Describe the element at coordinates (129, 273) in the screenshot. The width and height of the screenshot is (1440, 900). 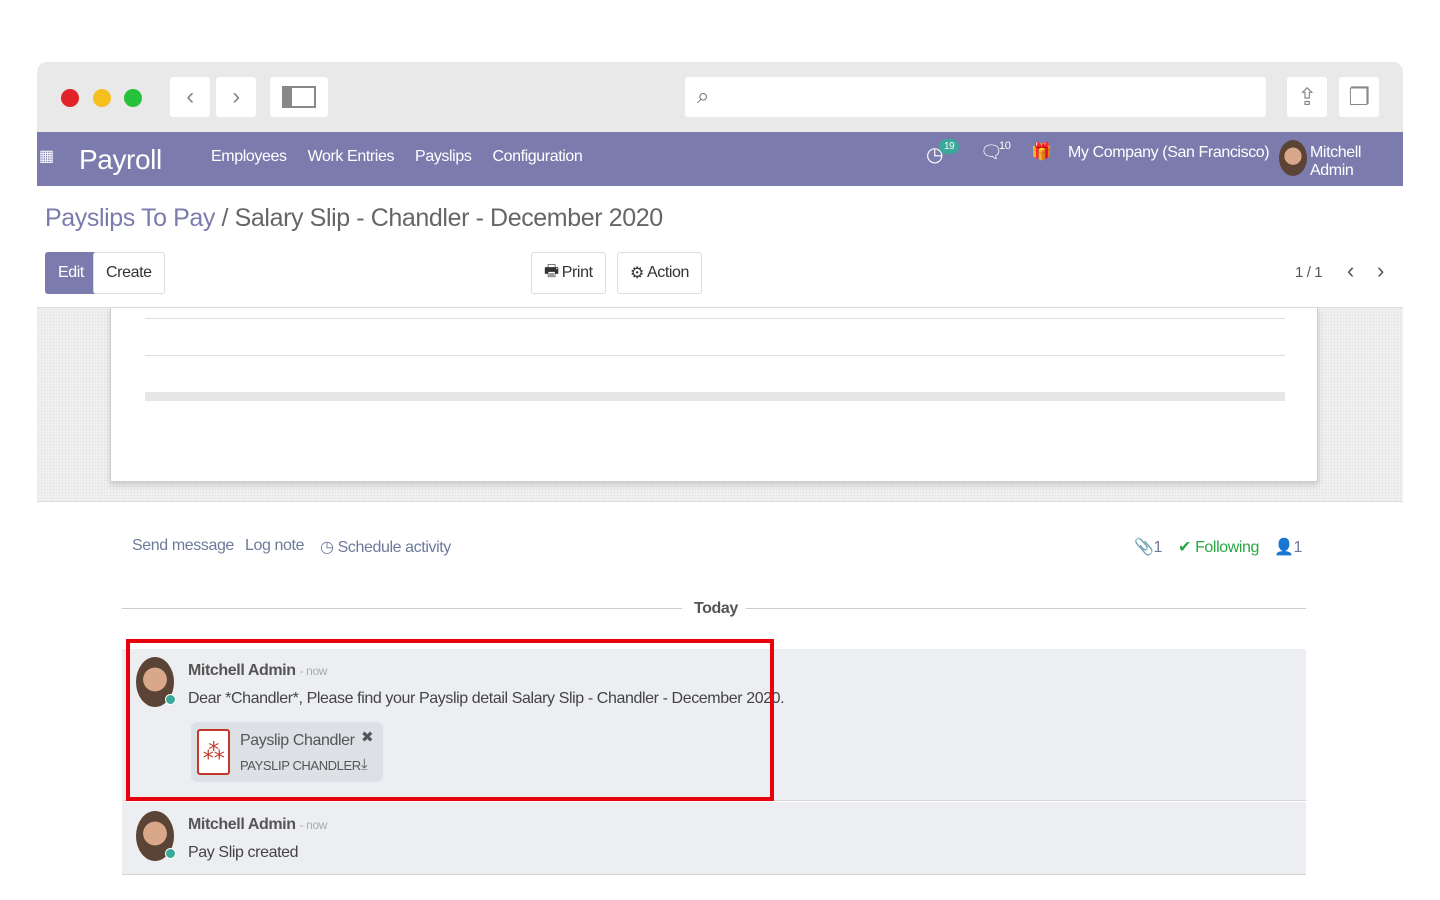
I see `create-button: Create` at that location.